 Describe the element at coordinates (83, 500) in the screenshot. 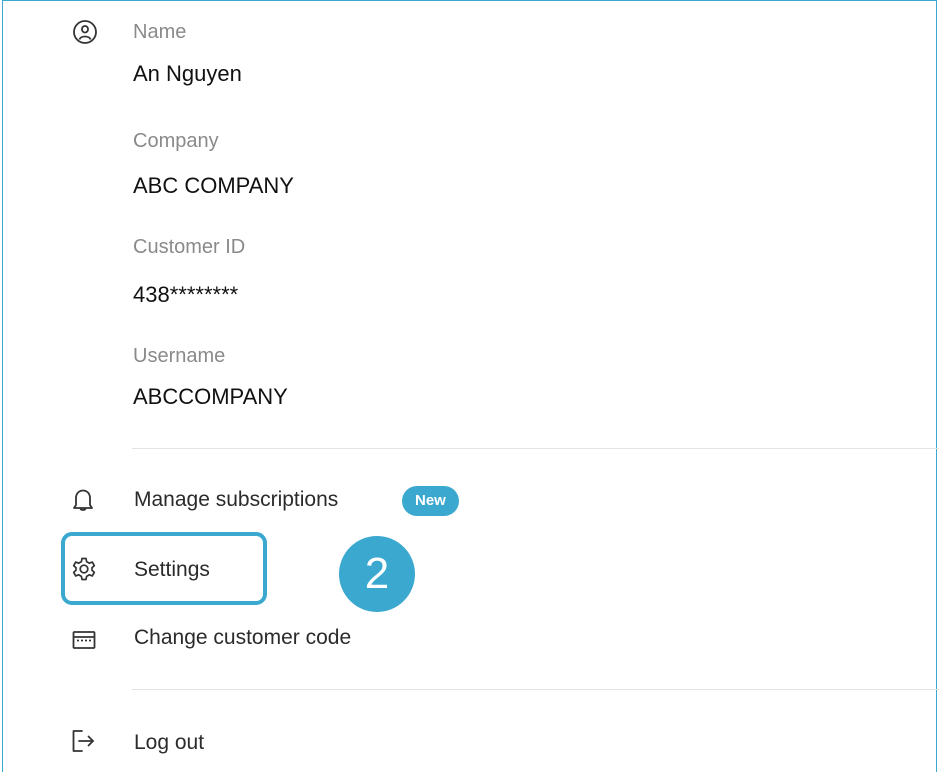

I see `bell-icon` at that location.